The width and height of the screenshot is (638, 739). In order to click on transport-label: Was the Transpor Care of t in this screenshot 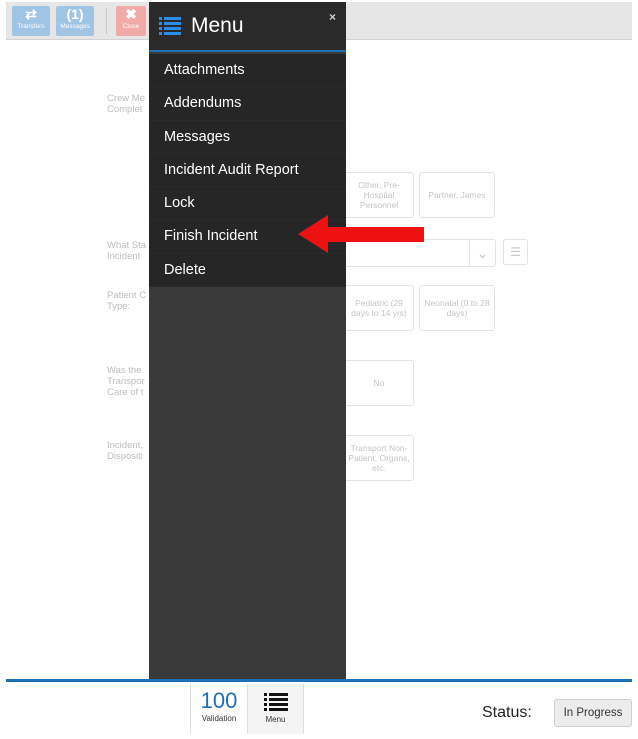, I will do `click(126, 381)`.